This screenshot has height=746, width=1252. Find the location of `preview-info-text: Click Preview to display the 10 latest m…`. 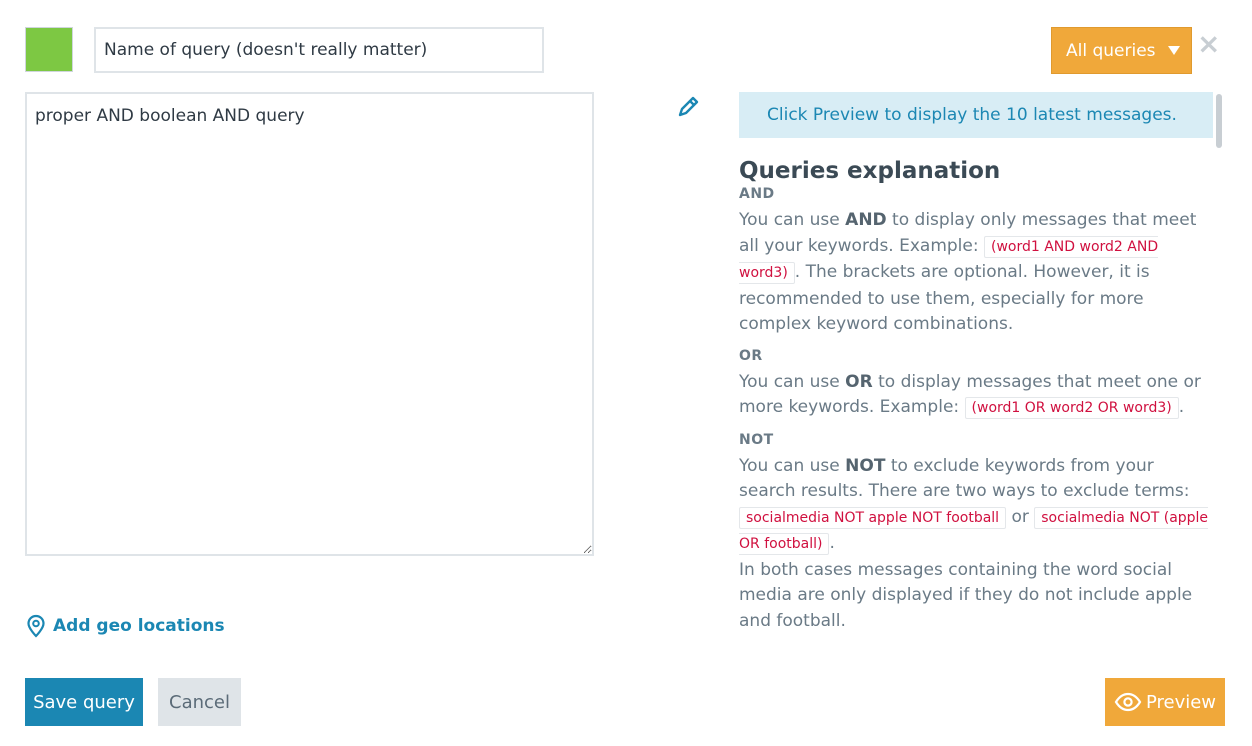

preview-info-text: Click Preview to display the 10 latest m… is located at coordinates (972, 115).